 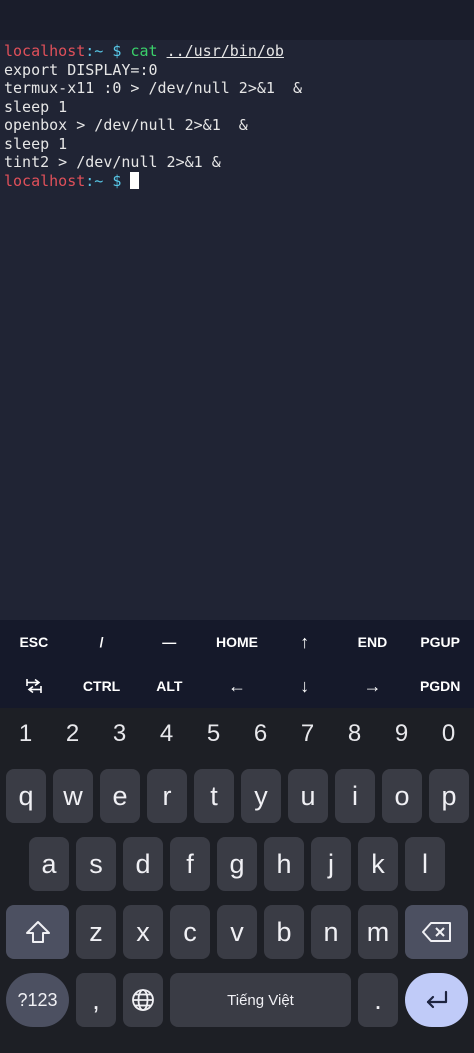 What do you see at coordinates (143, 864) in the screenshot?
I see `key-d: d` at bounding box center [143, 864].